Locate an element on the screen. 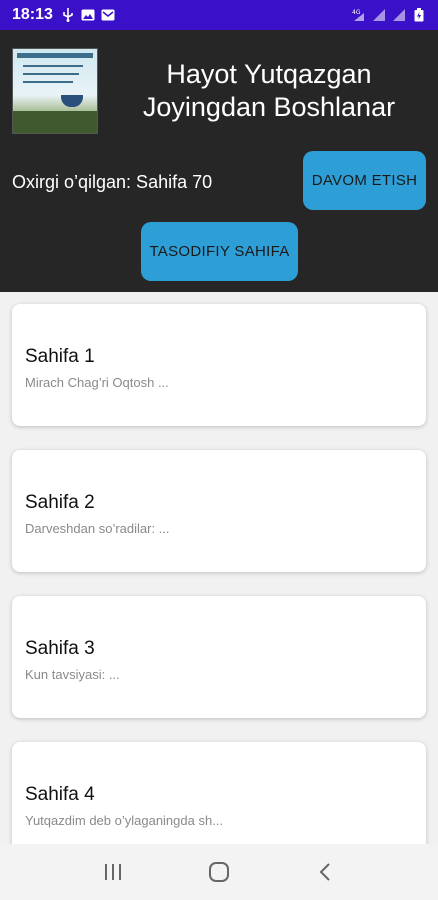  book-cover-image is located at coordinates (55, 91).